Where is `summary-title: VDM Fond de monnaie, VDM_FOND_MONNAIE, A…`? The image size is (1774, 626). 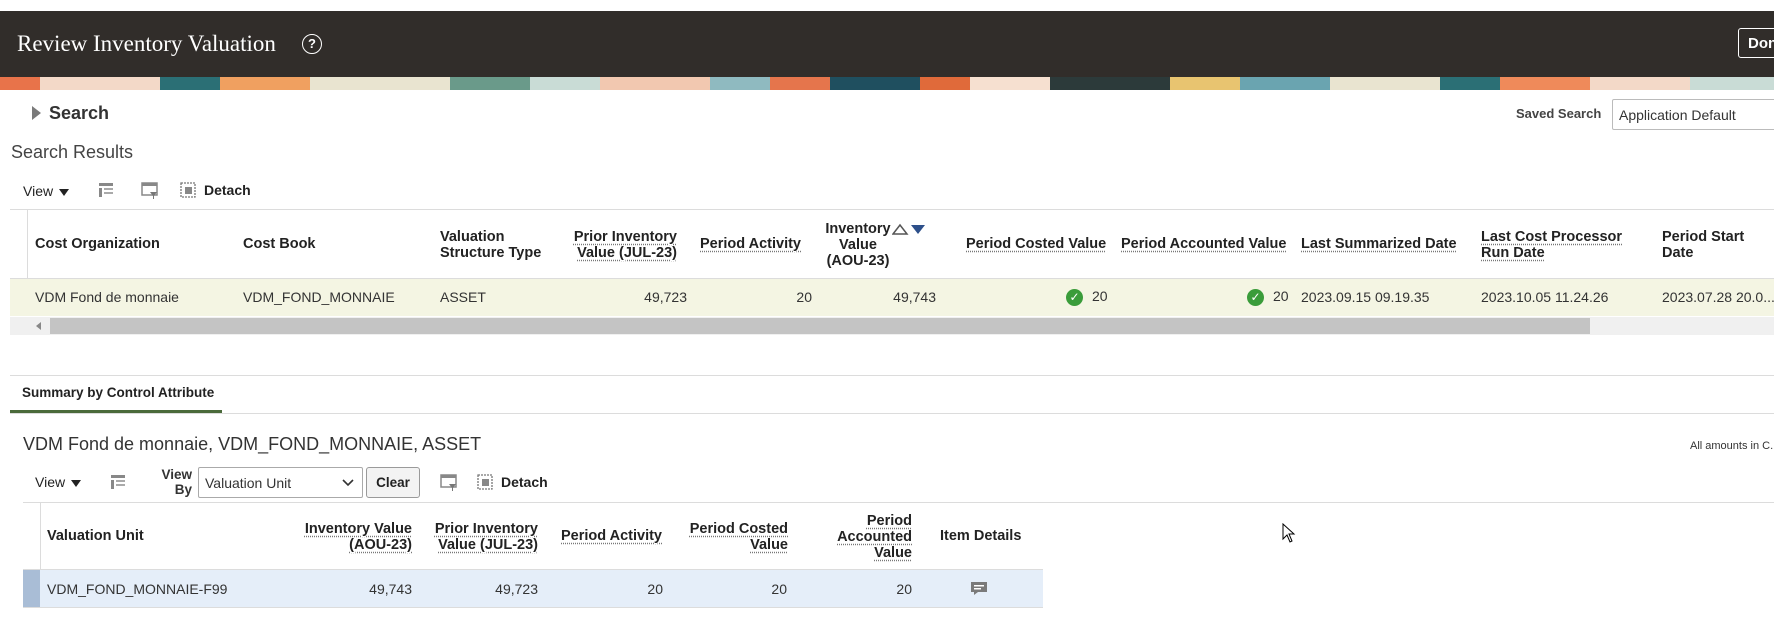
summary-title: VDM Fond de monnaie, VDM_FOND_MONNAIE, A… is located at coordinates (252, 444).